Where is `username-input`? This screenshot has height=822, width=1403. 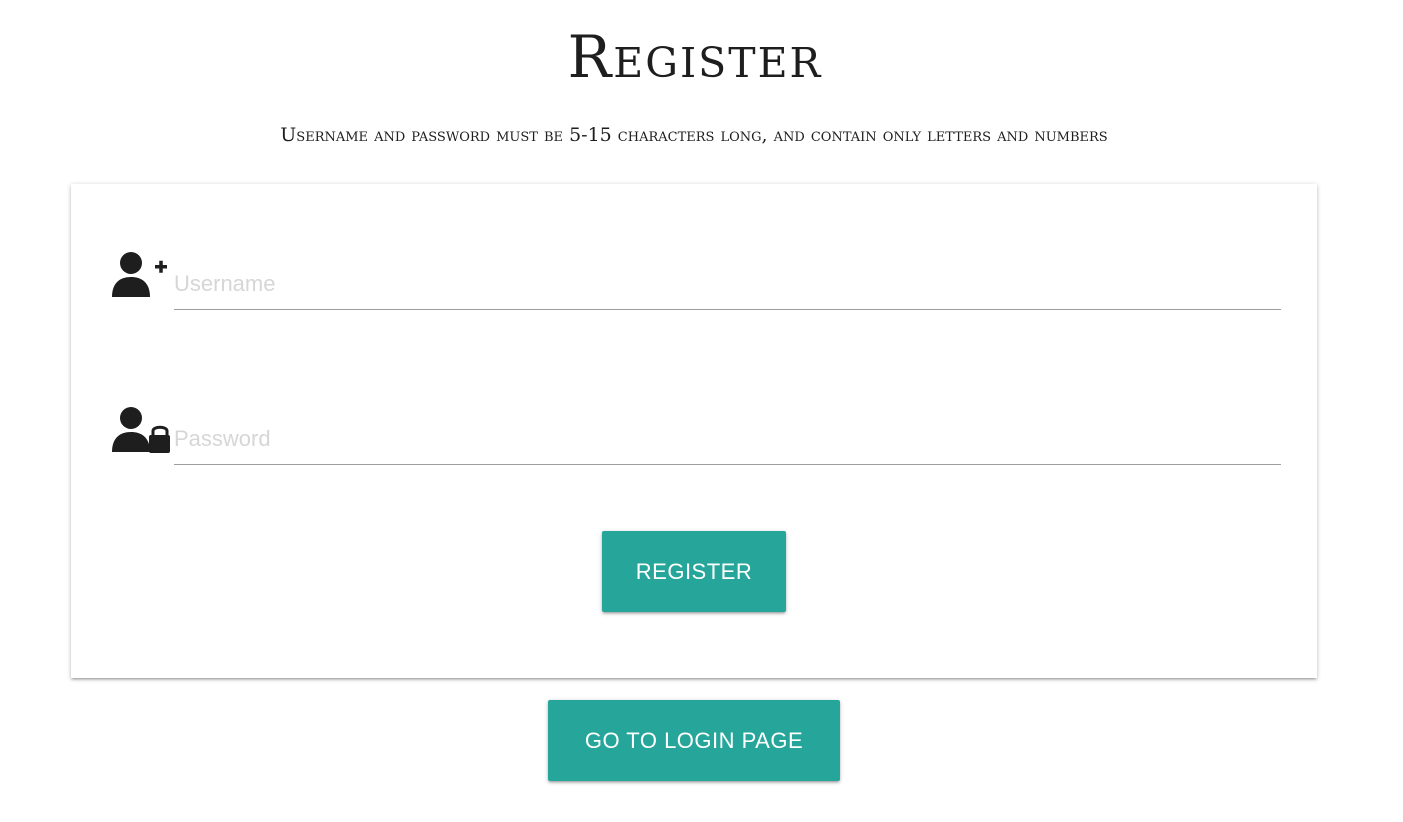
username-input is located at coordinates (727, 284).